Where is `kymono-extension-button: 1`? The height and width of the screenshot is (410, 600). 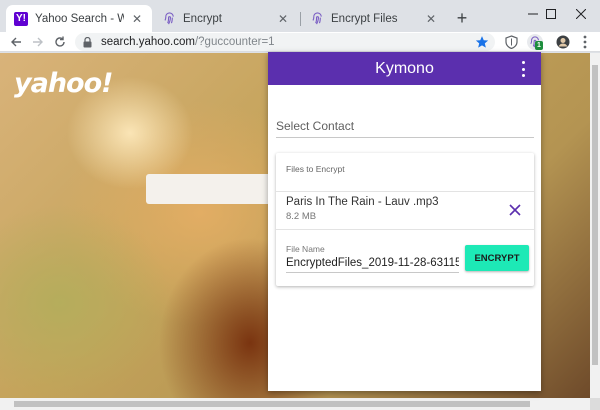 kymono-extension-button: 1 is located at coordinates (535, 42).